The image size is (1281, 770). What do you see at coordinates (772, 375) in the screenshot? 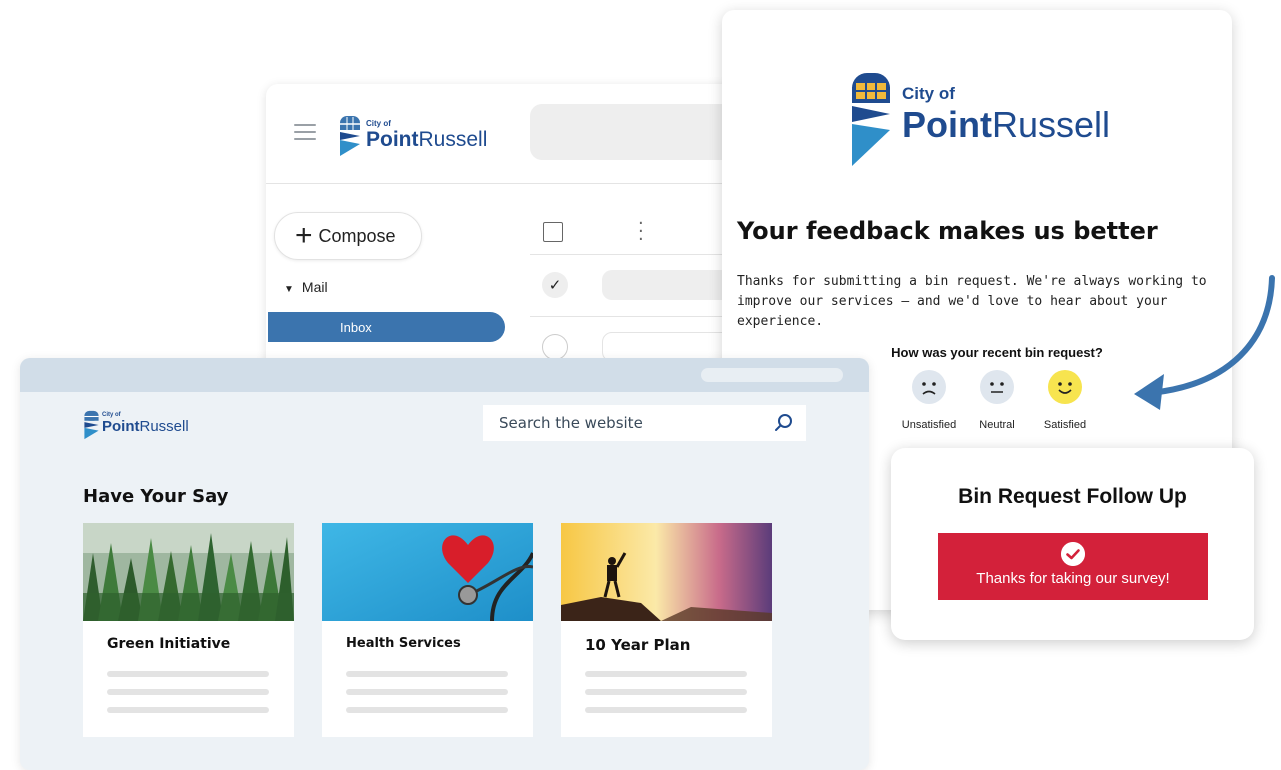
I see `address-bar` at bounding box center [772, 375].